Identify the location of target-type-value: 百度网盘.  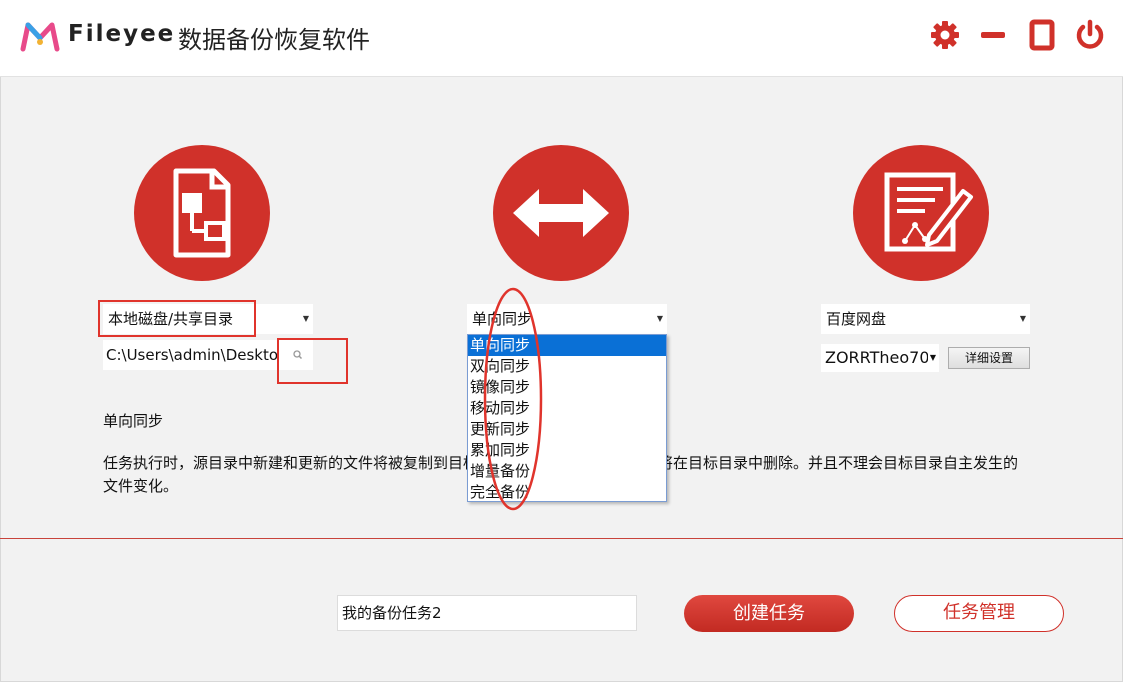
(856, 319).